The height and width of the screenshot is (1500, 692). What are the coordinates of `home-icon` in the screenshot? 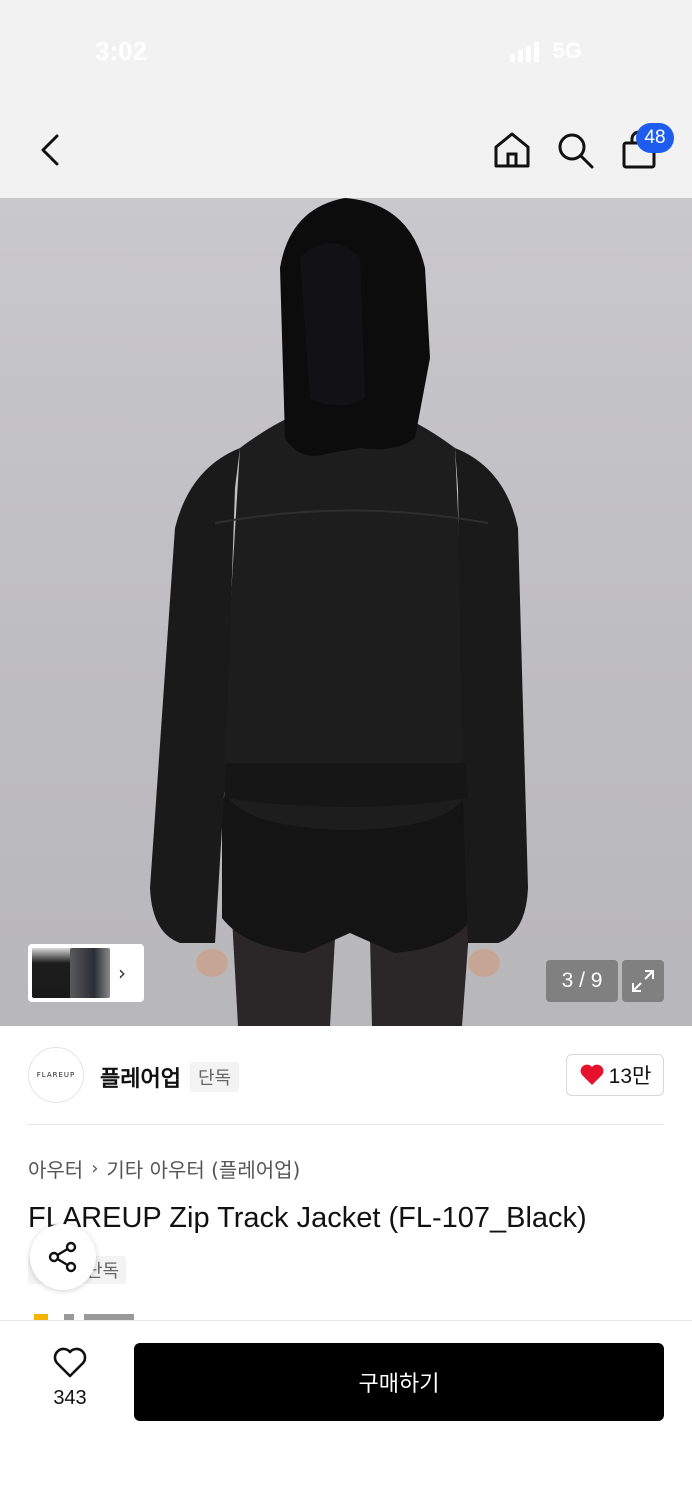 It's located at (512, 150).